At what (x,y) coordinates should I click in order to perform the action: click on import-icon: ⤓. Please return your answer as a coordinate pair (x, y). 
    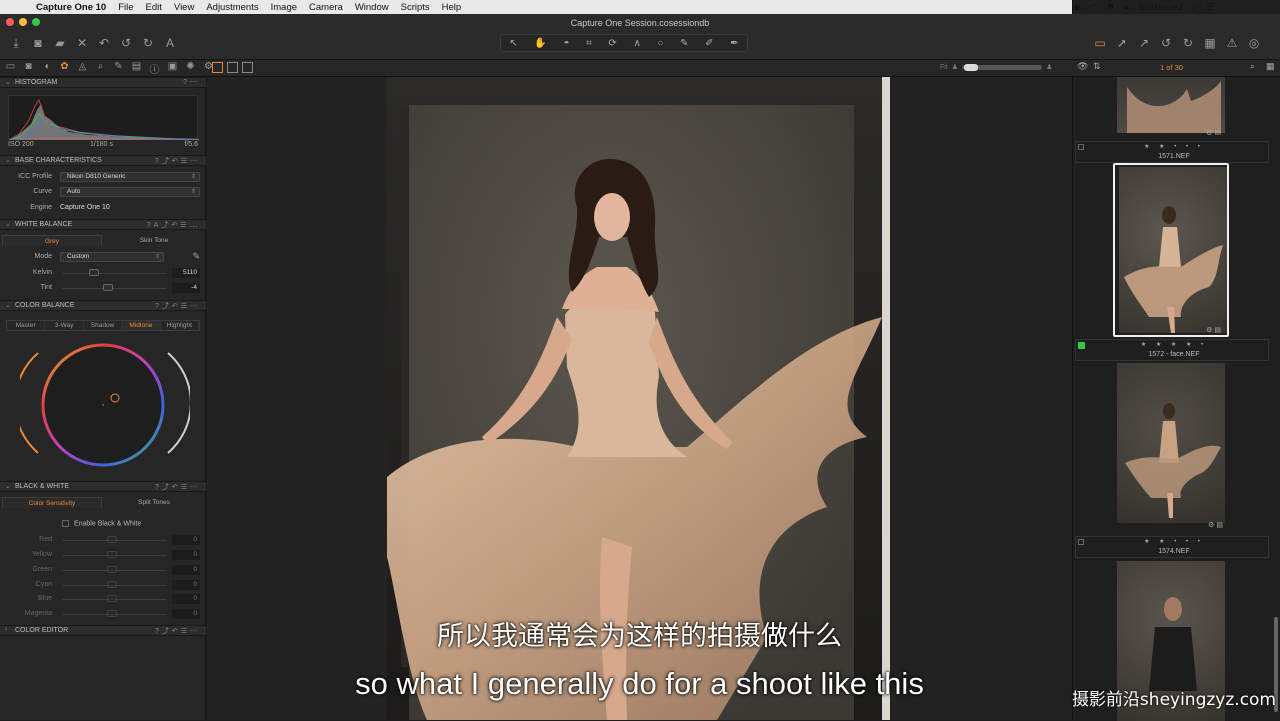
    Looking at the image, I should click on (16, 43).